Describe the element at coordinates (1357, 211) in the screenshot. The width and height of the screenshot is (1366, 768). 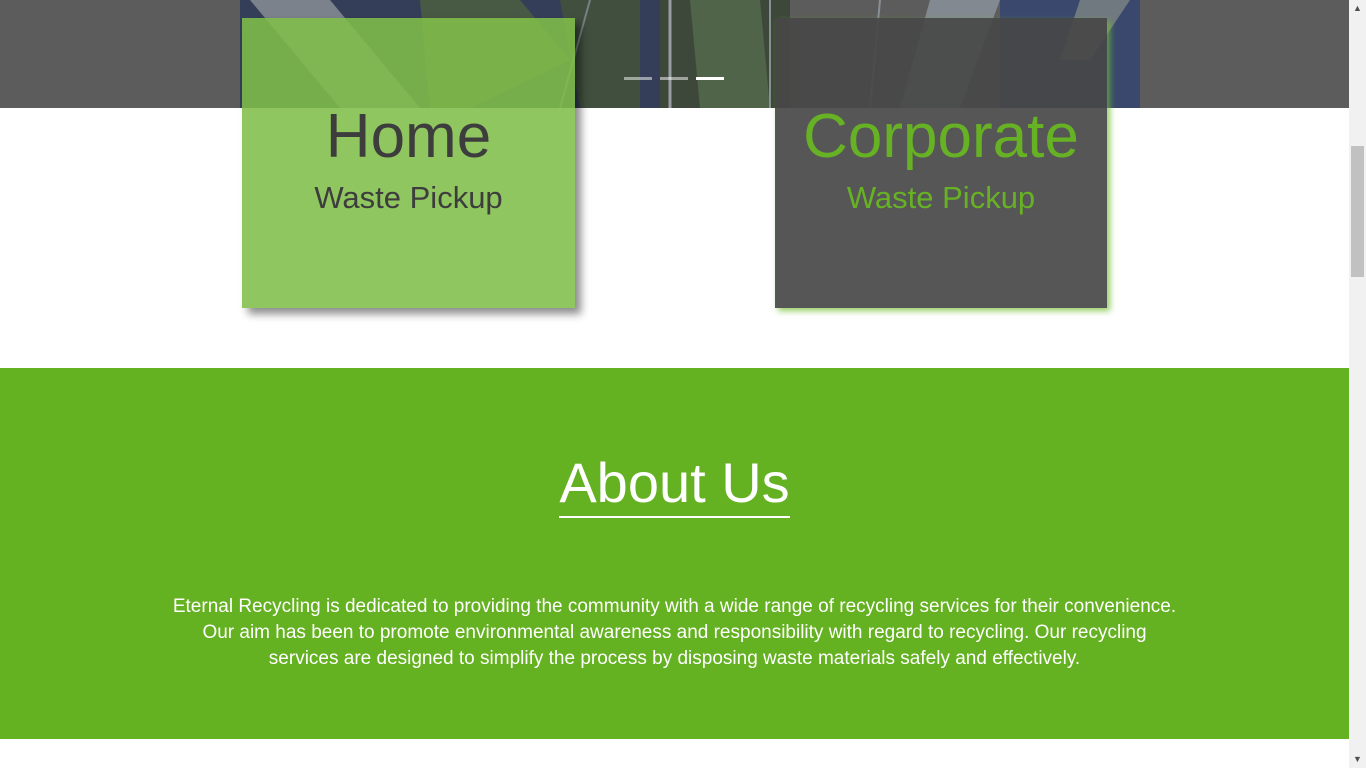
I see `scrollbar-thumb` at that location.